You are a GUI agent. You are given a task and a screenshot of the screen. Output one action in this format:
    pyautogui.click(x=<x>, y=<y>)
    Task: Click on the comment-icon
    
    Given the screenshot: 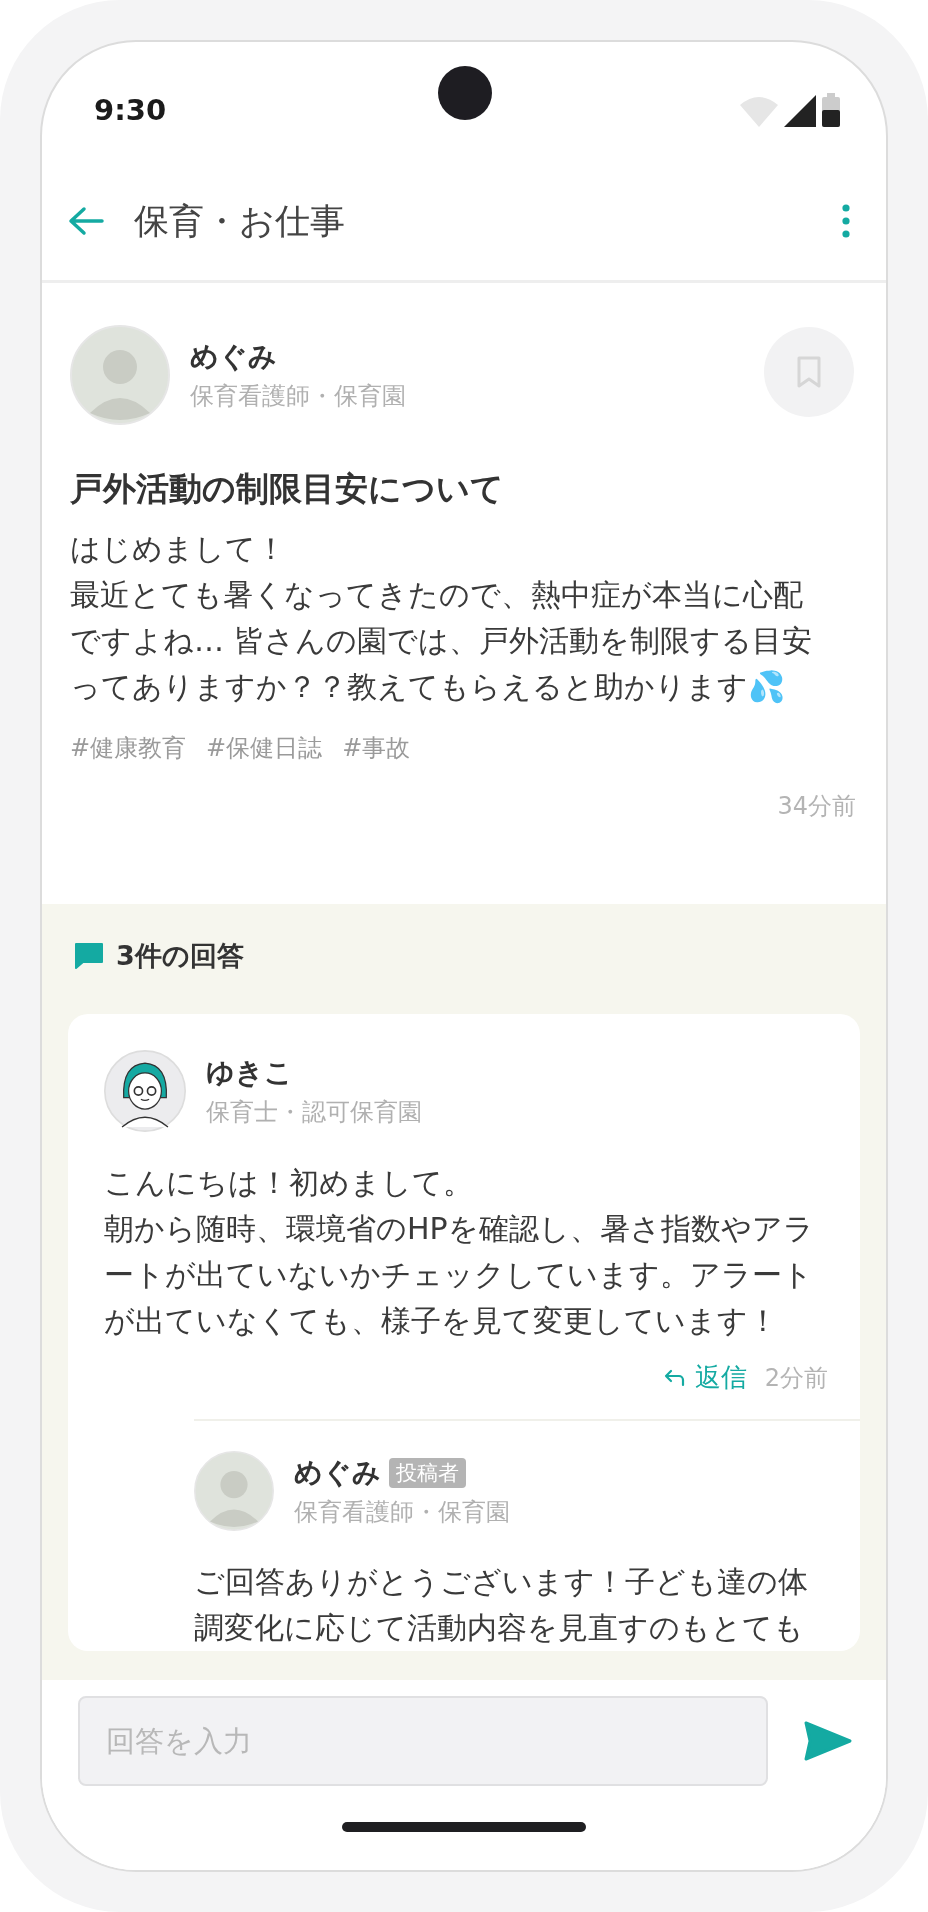 What is the action you would take?
    pyautogui.click(x=89, y=956)
    